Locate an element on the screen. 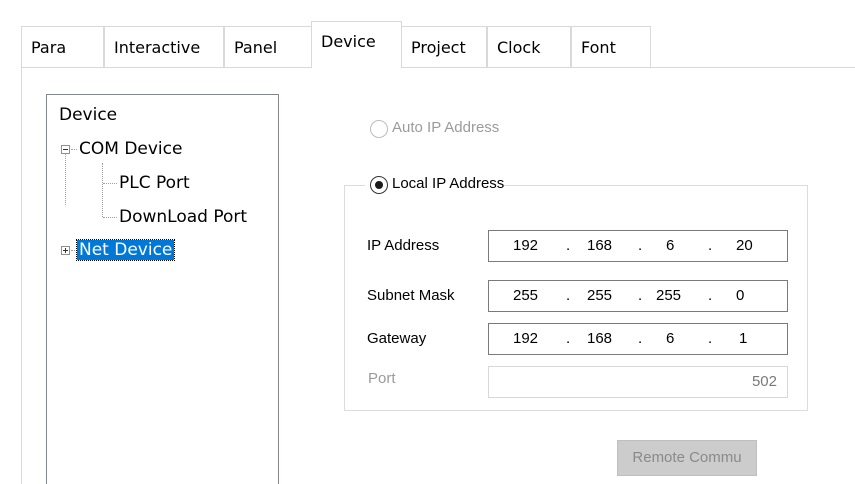  tree-node-download-port: DownLoad Port is located at coordinates (183, 217).